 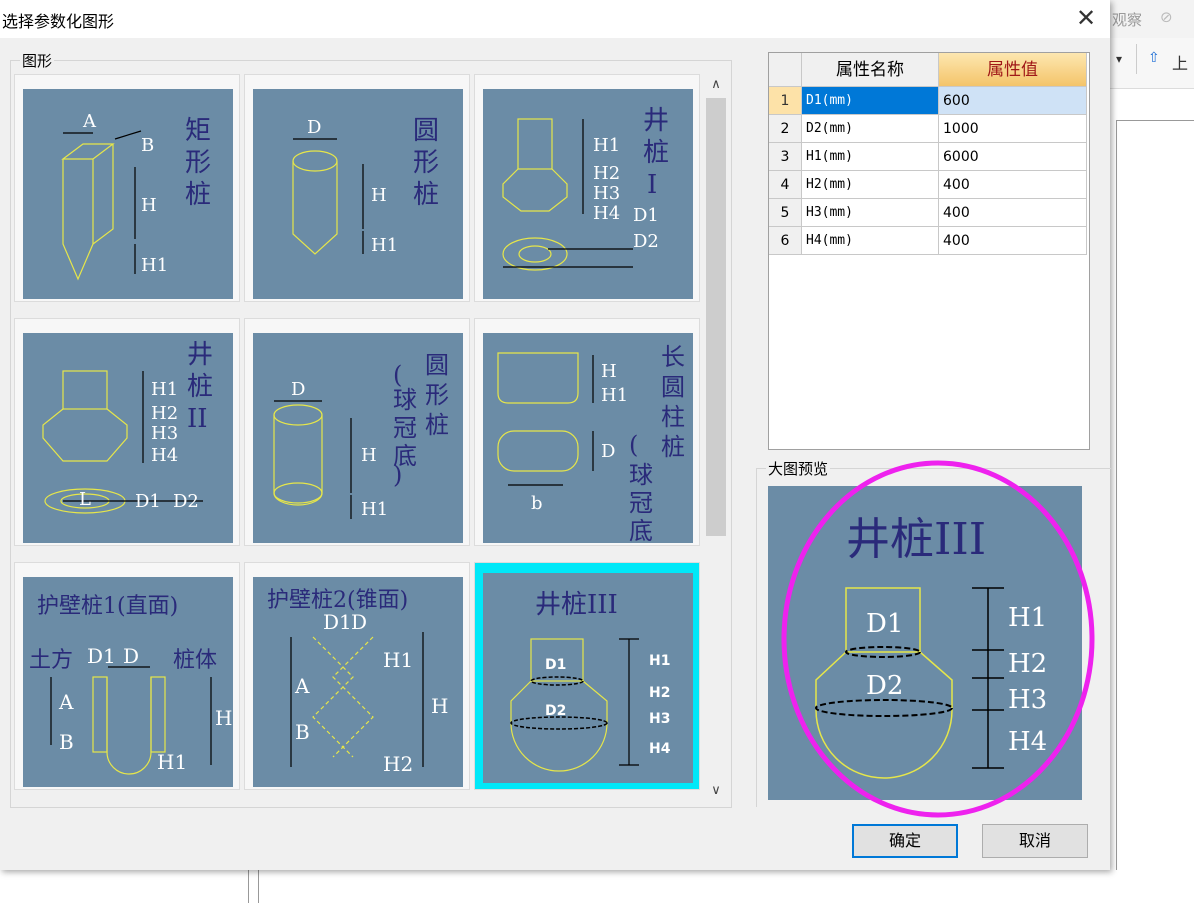 I want to click on row-index: 4, so click(x=785, y=185).